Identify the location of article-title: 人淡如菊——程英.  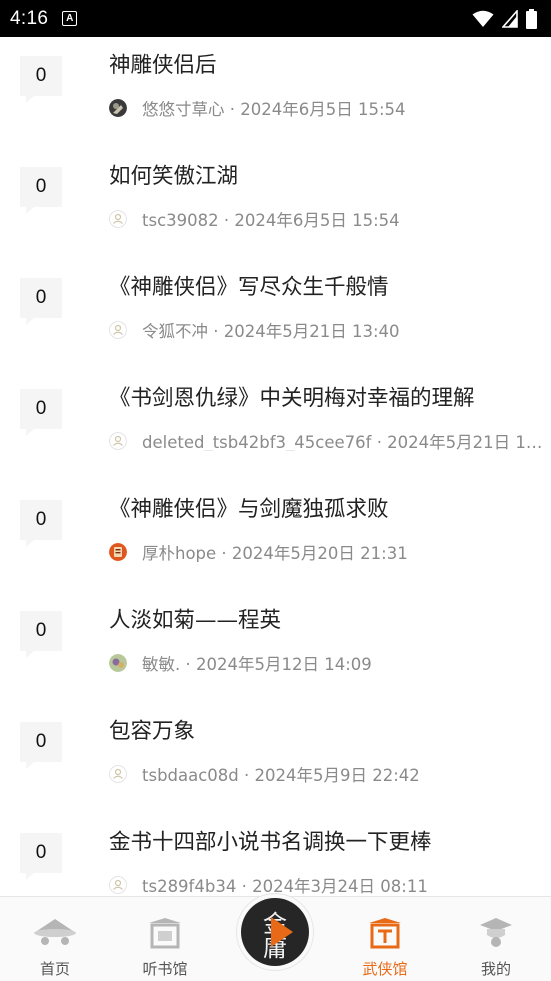
(325, 618).